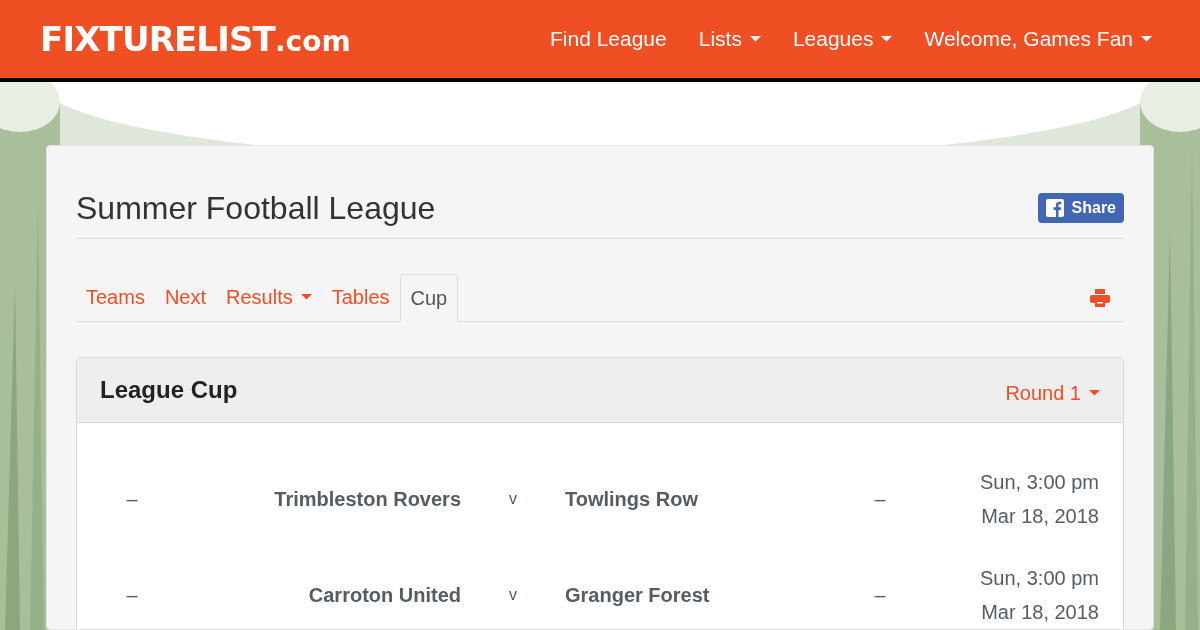 This screenshot has width=1200, height=630. What do you see at coordinates (429, 298) in the screenshot?
I see `tab: Cup` at bounding box center [429, 298].